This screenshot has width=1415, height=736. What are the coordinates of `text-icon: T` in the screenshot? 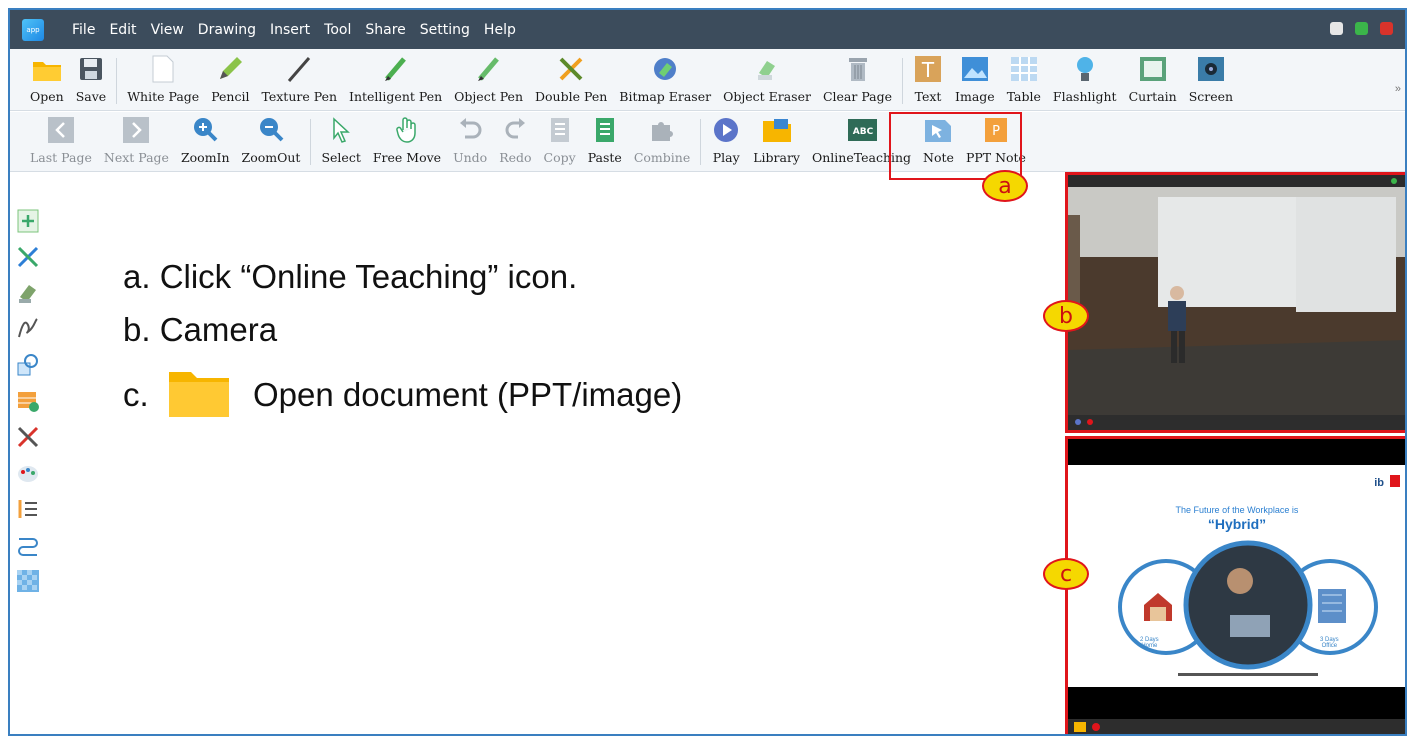 It's located at (928, 69).